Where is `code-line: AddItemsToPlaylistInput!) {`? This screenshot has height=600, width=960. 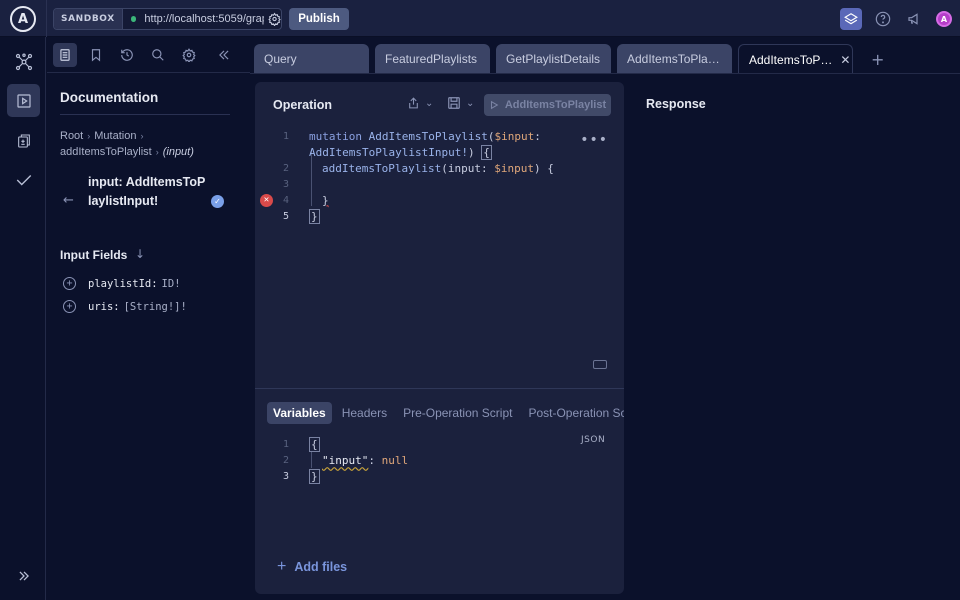 code-line: AddItemsToPlaylistInput!) { is located at coordinates (400, 152).